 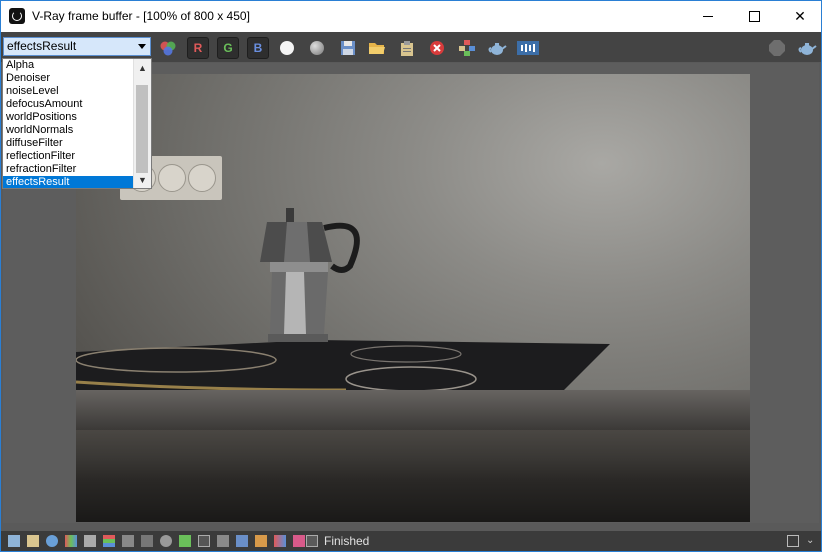 I want to click on clipboard-icon, so click(x=407, y=48).